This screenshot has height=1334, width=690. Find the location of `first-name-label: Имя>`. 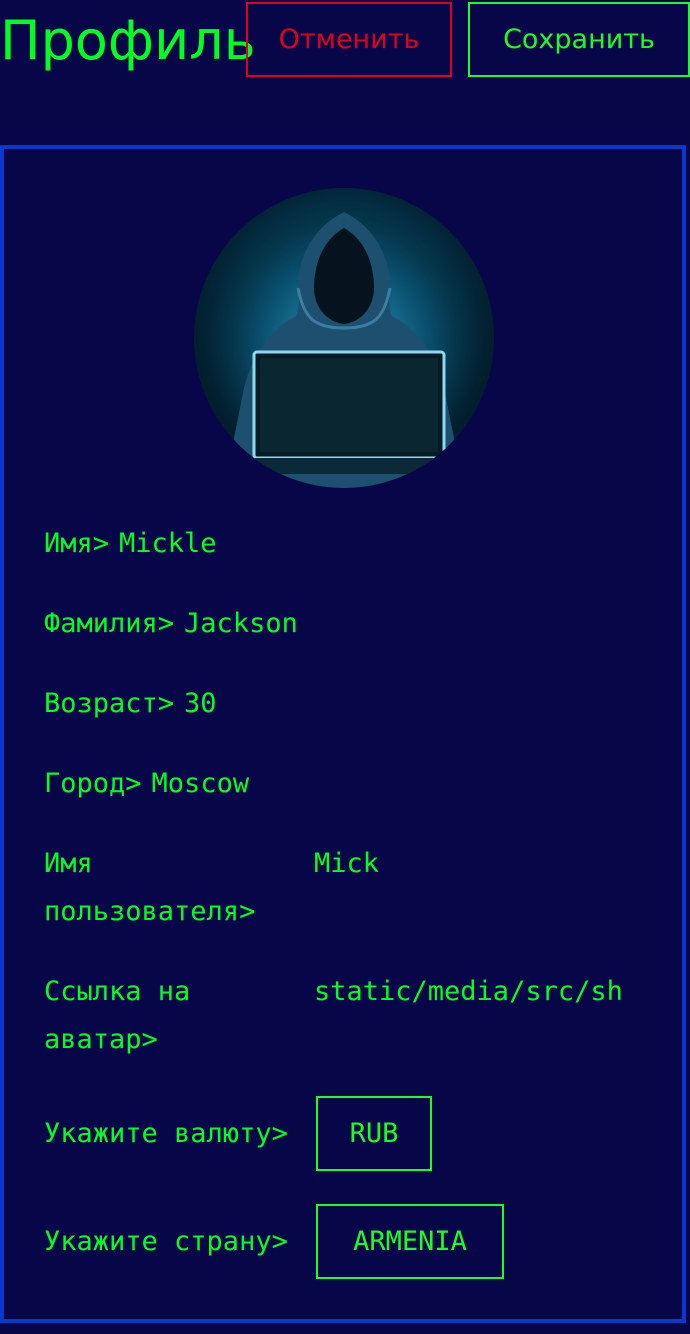

first-name-label: Имя> is located at coordinates (77, 543).